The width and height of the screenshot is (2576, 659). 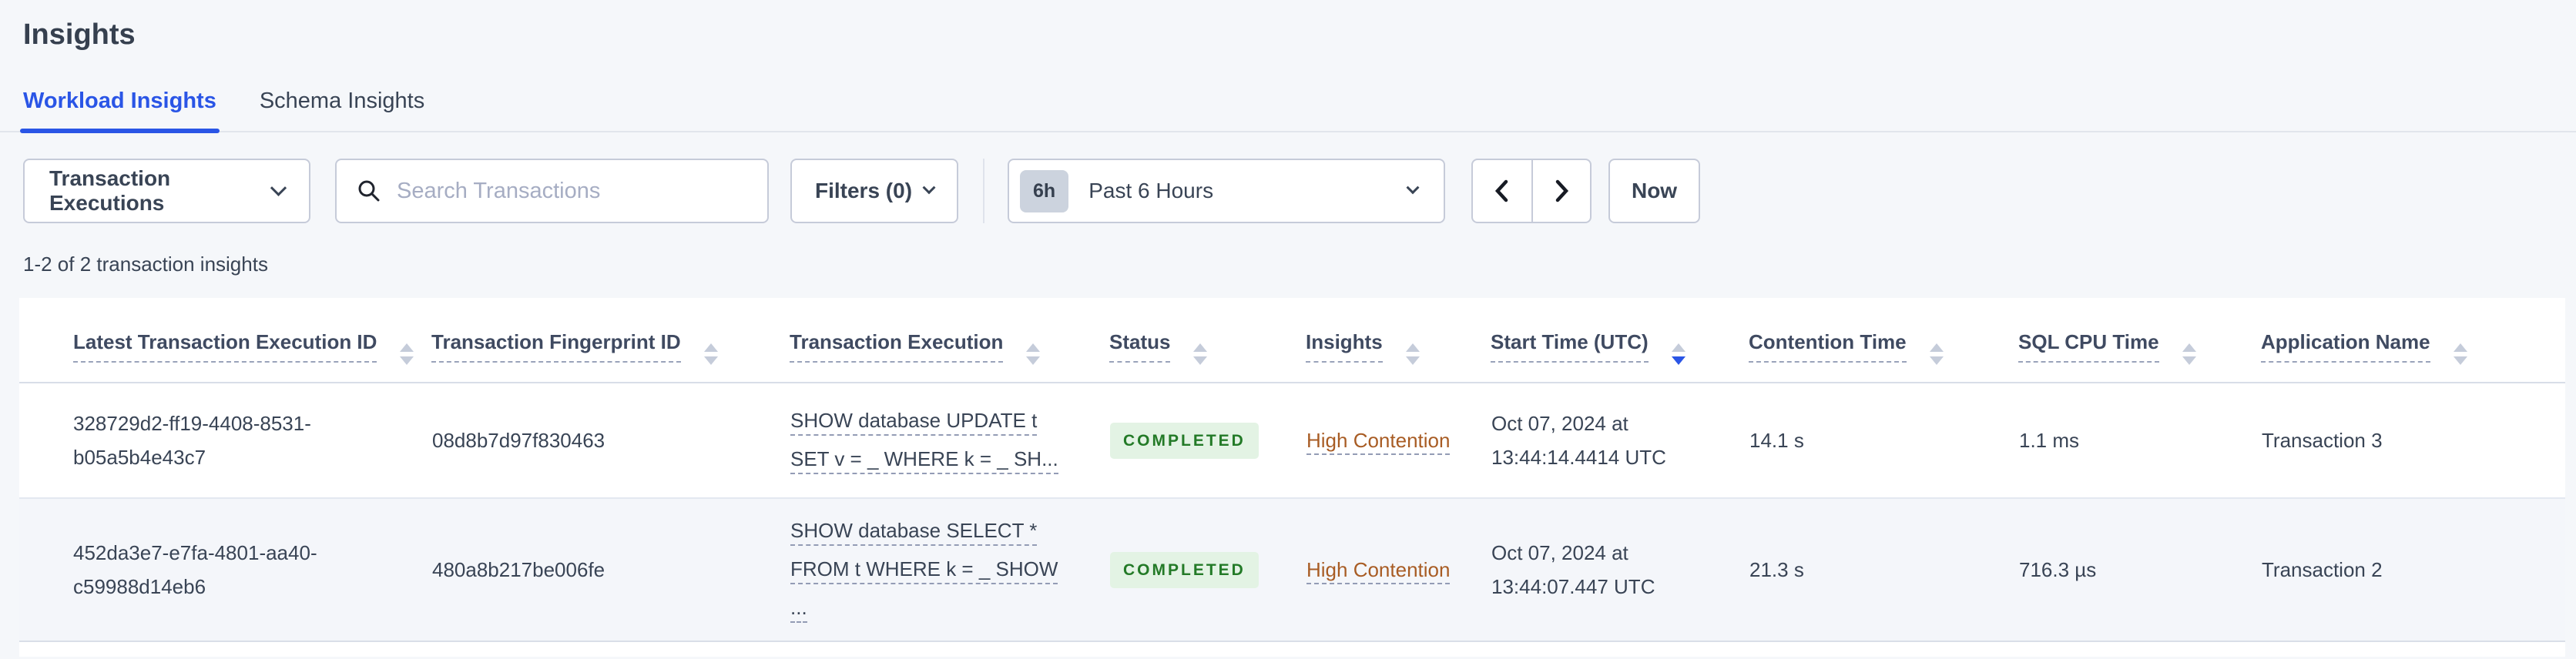 What do you see at coordinates (610, 441) in the screenshot?
I see `cell-fingerprint-id: 08d8b7d97f830463` at bounding box center [610, 441].